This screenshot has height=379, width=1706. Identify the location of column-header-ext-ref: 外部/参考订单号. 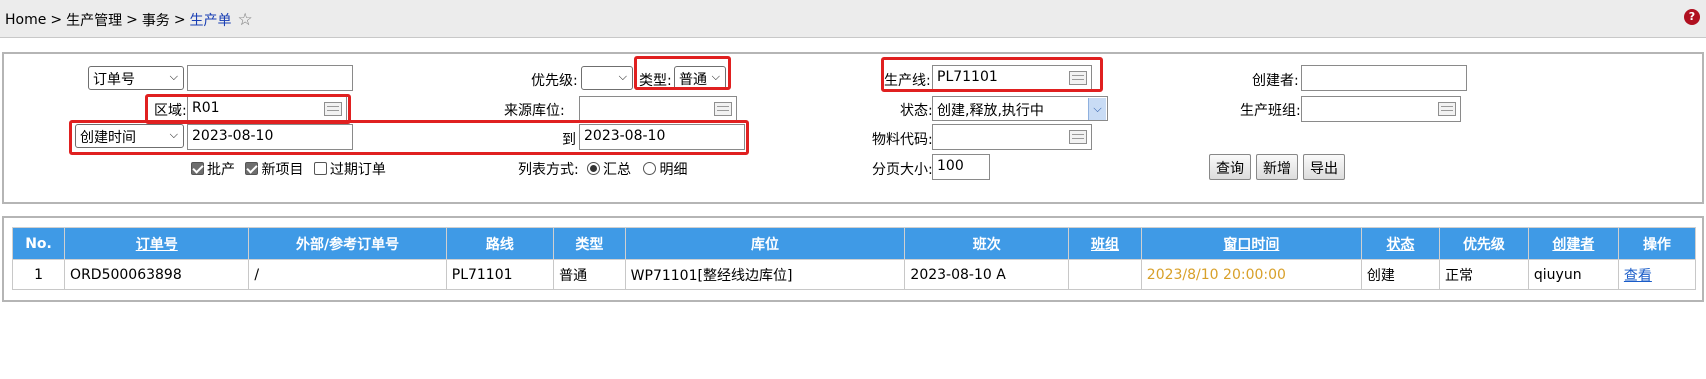
(347, 243).